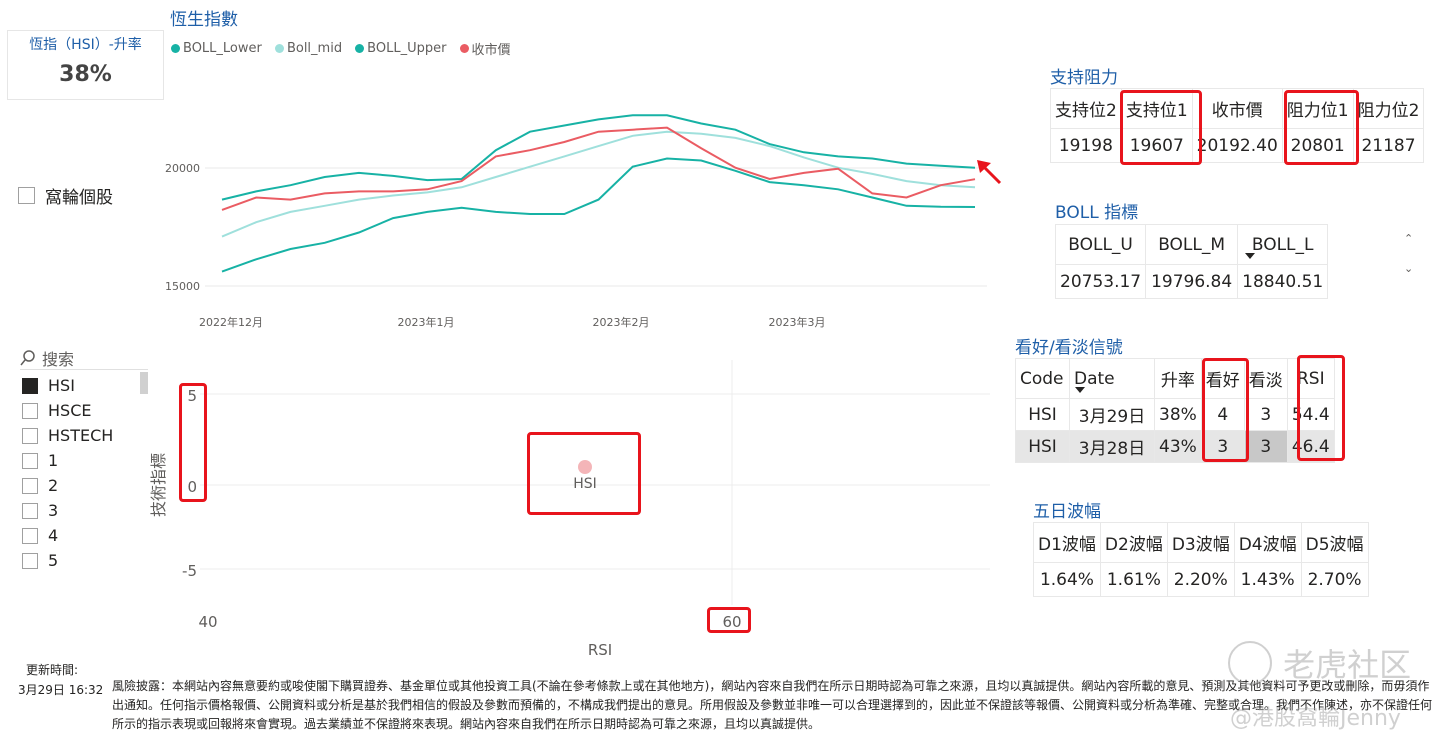 This screenshot has width=1455, height=747. What do you see at coordinates (26, 195) in the screenshot?
I see `checkbox-box` at bounding box center [26, 195].